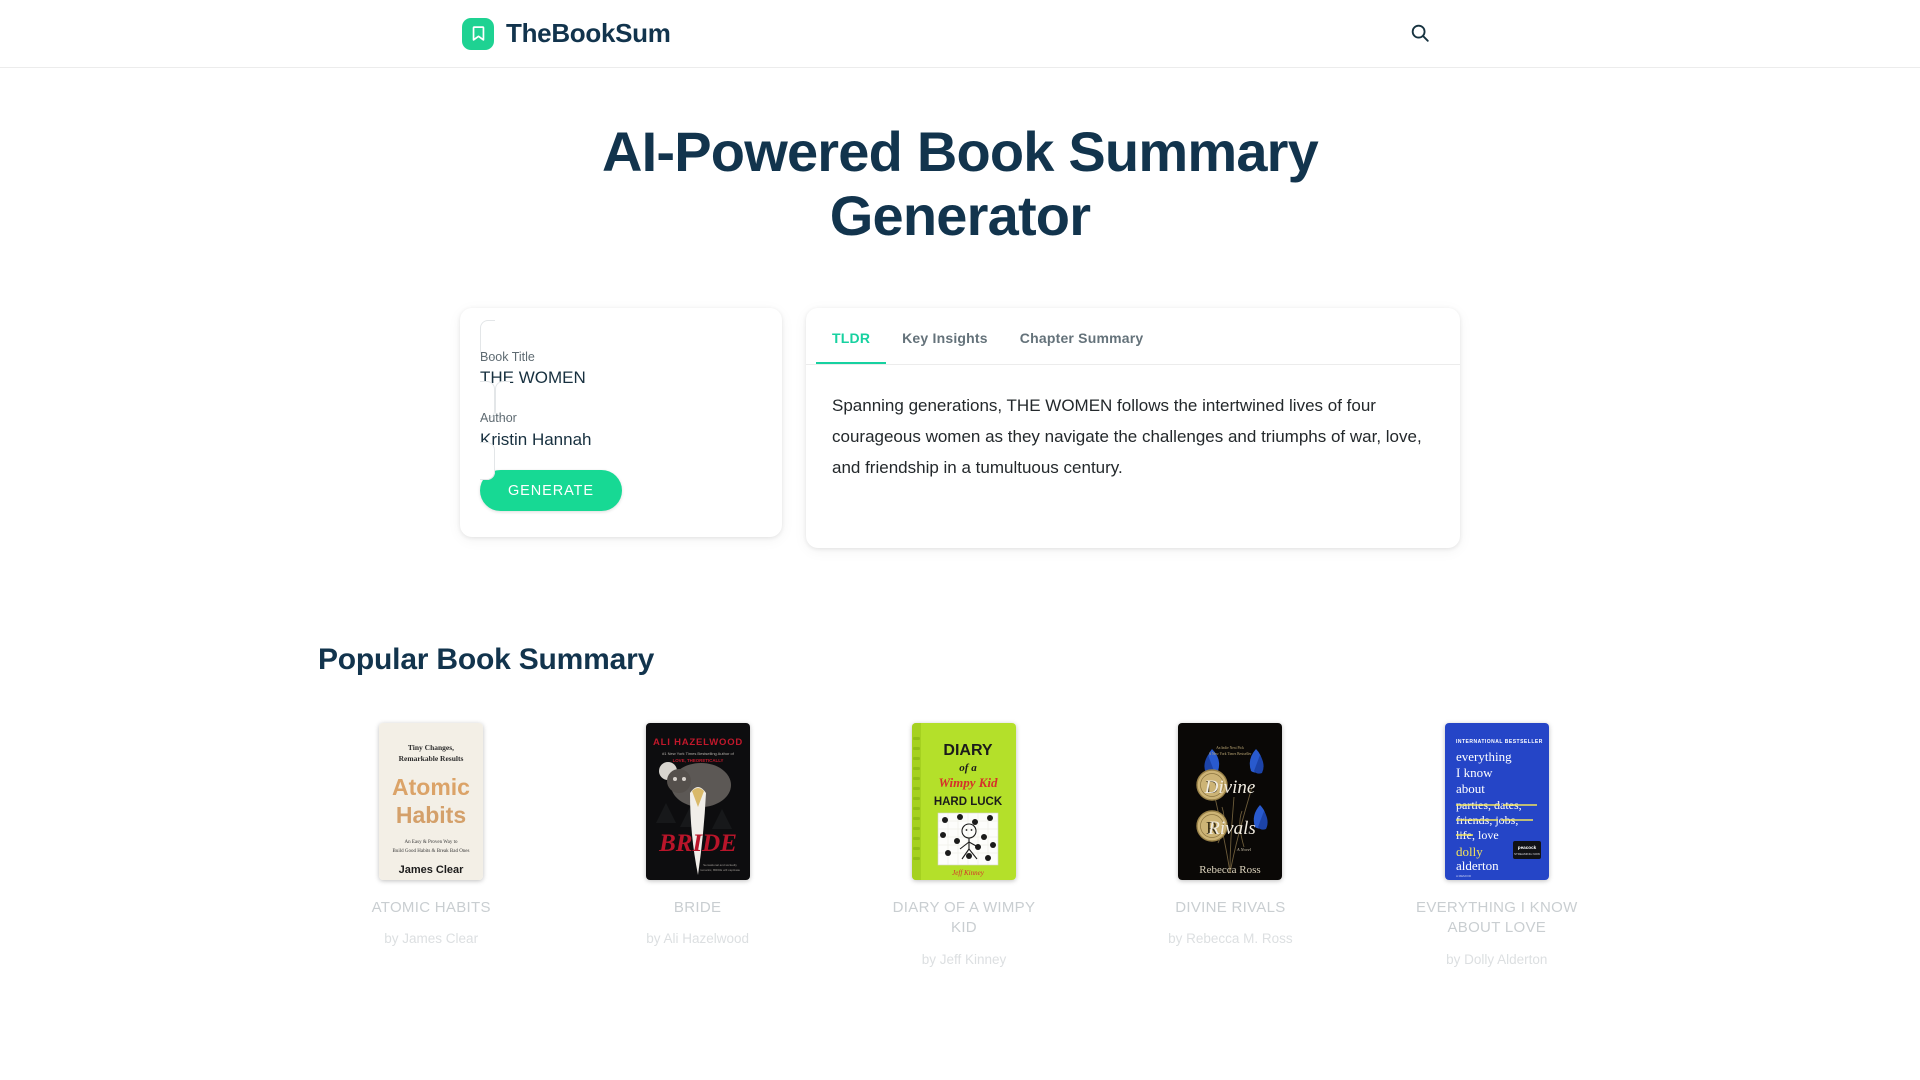  I want to click on svg-text: Jeff Kinney, so click(968, 873).